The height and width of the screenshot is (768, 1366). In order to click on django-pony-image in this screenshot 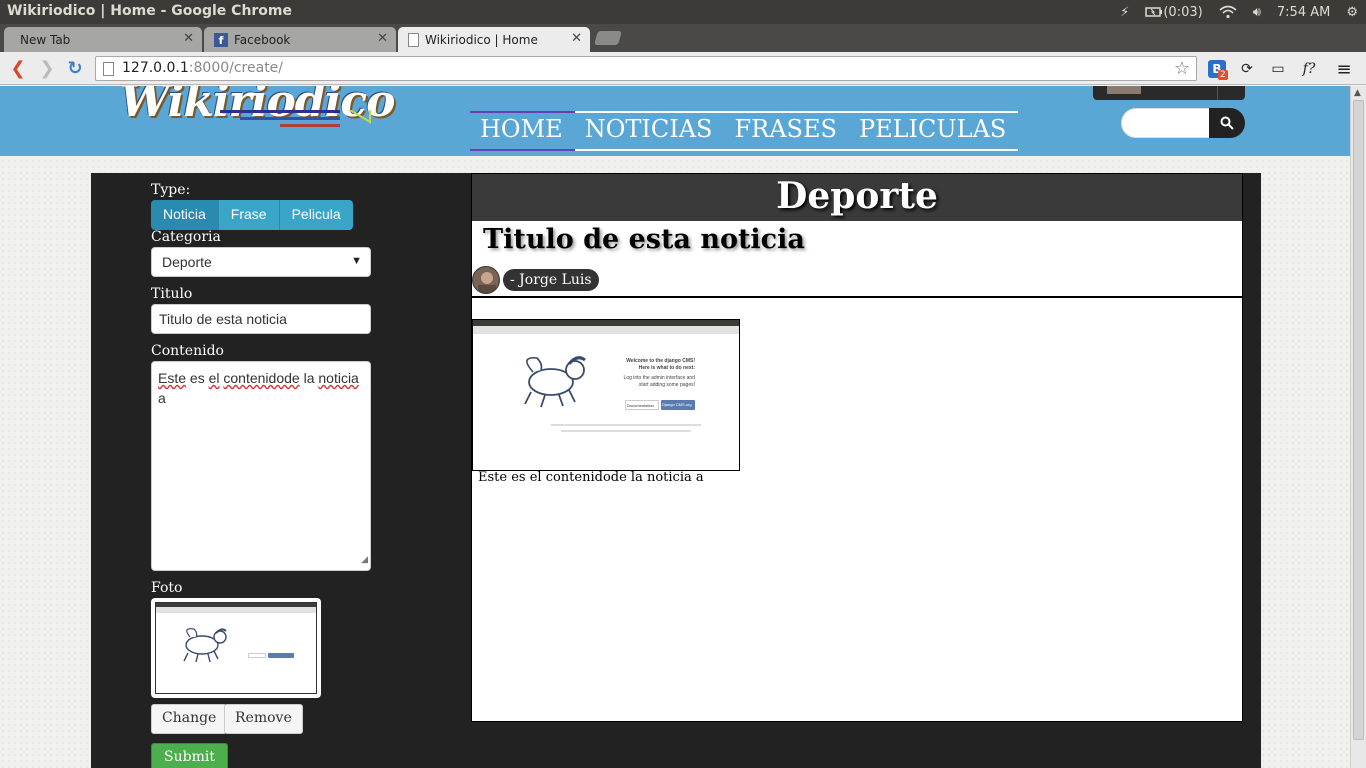, I will do `click(205, 645)`.